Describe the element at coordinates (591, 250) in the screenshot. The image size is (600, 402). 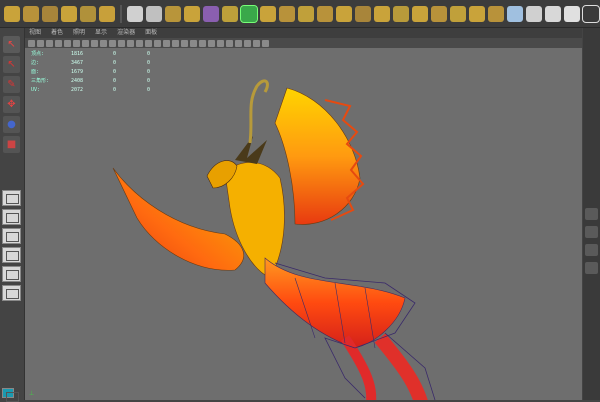
I see `tool-settings-icon` at that location.